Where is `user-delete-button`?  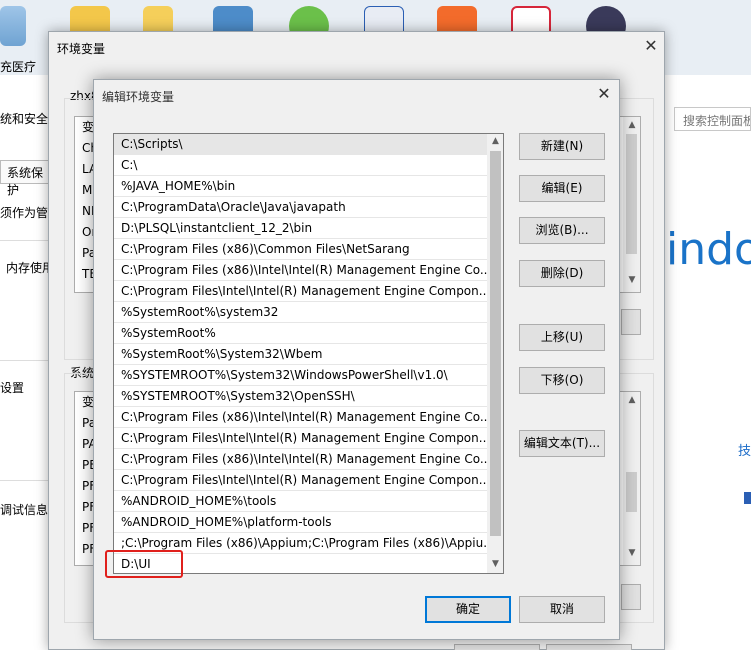
user-delete-button is located at coordinates (631, 322).